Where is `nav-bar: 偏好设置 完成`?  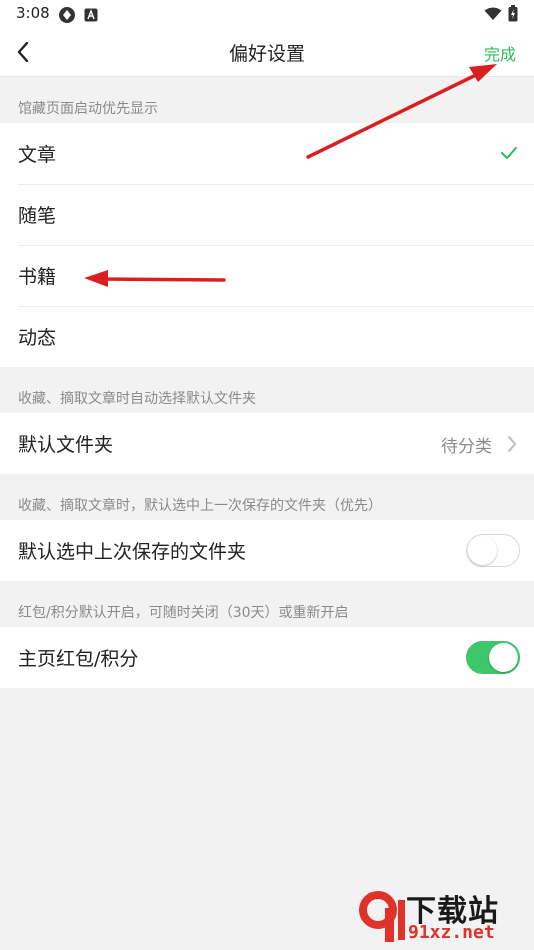
nav-bar: 偏好设置 完成 is located at coordinates (267, 52).